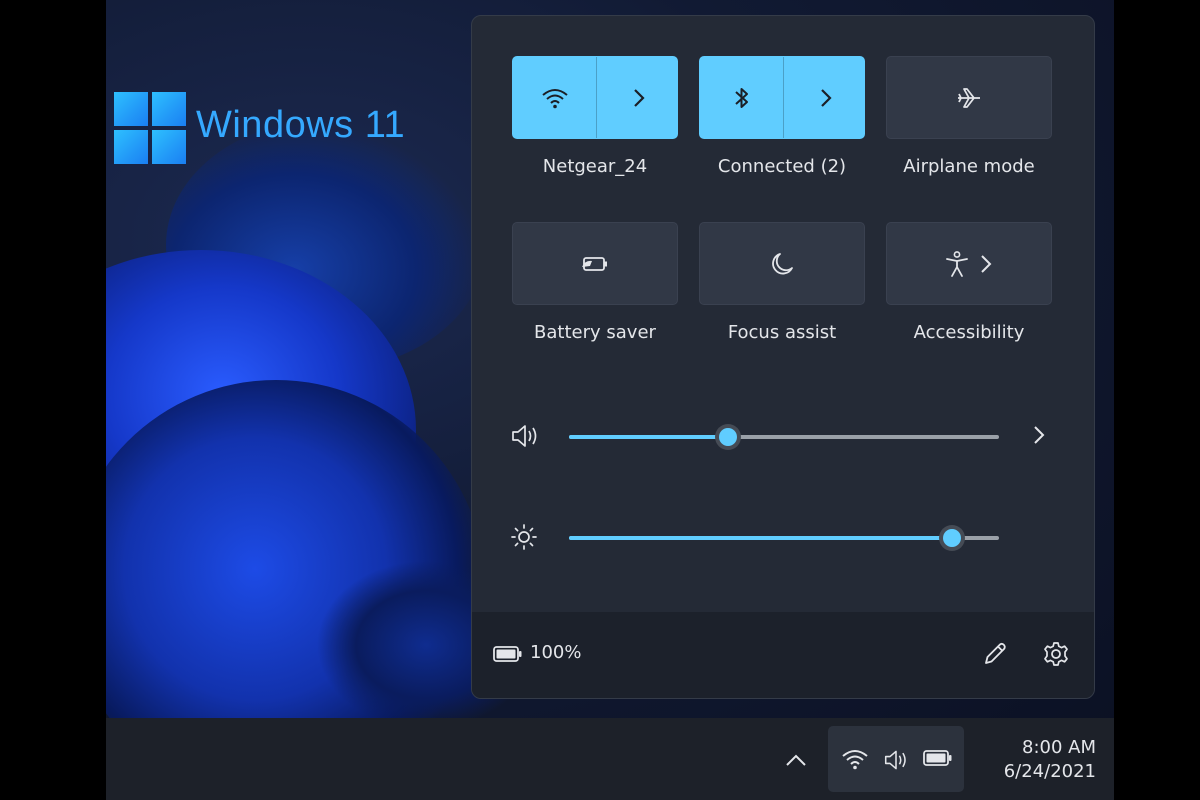 The height and width of the screenshot is (800, 1200). I want to click on open-settings-button, so click(1056, 654).